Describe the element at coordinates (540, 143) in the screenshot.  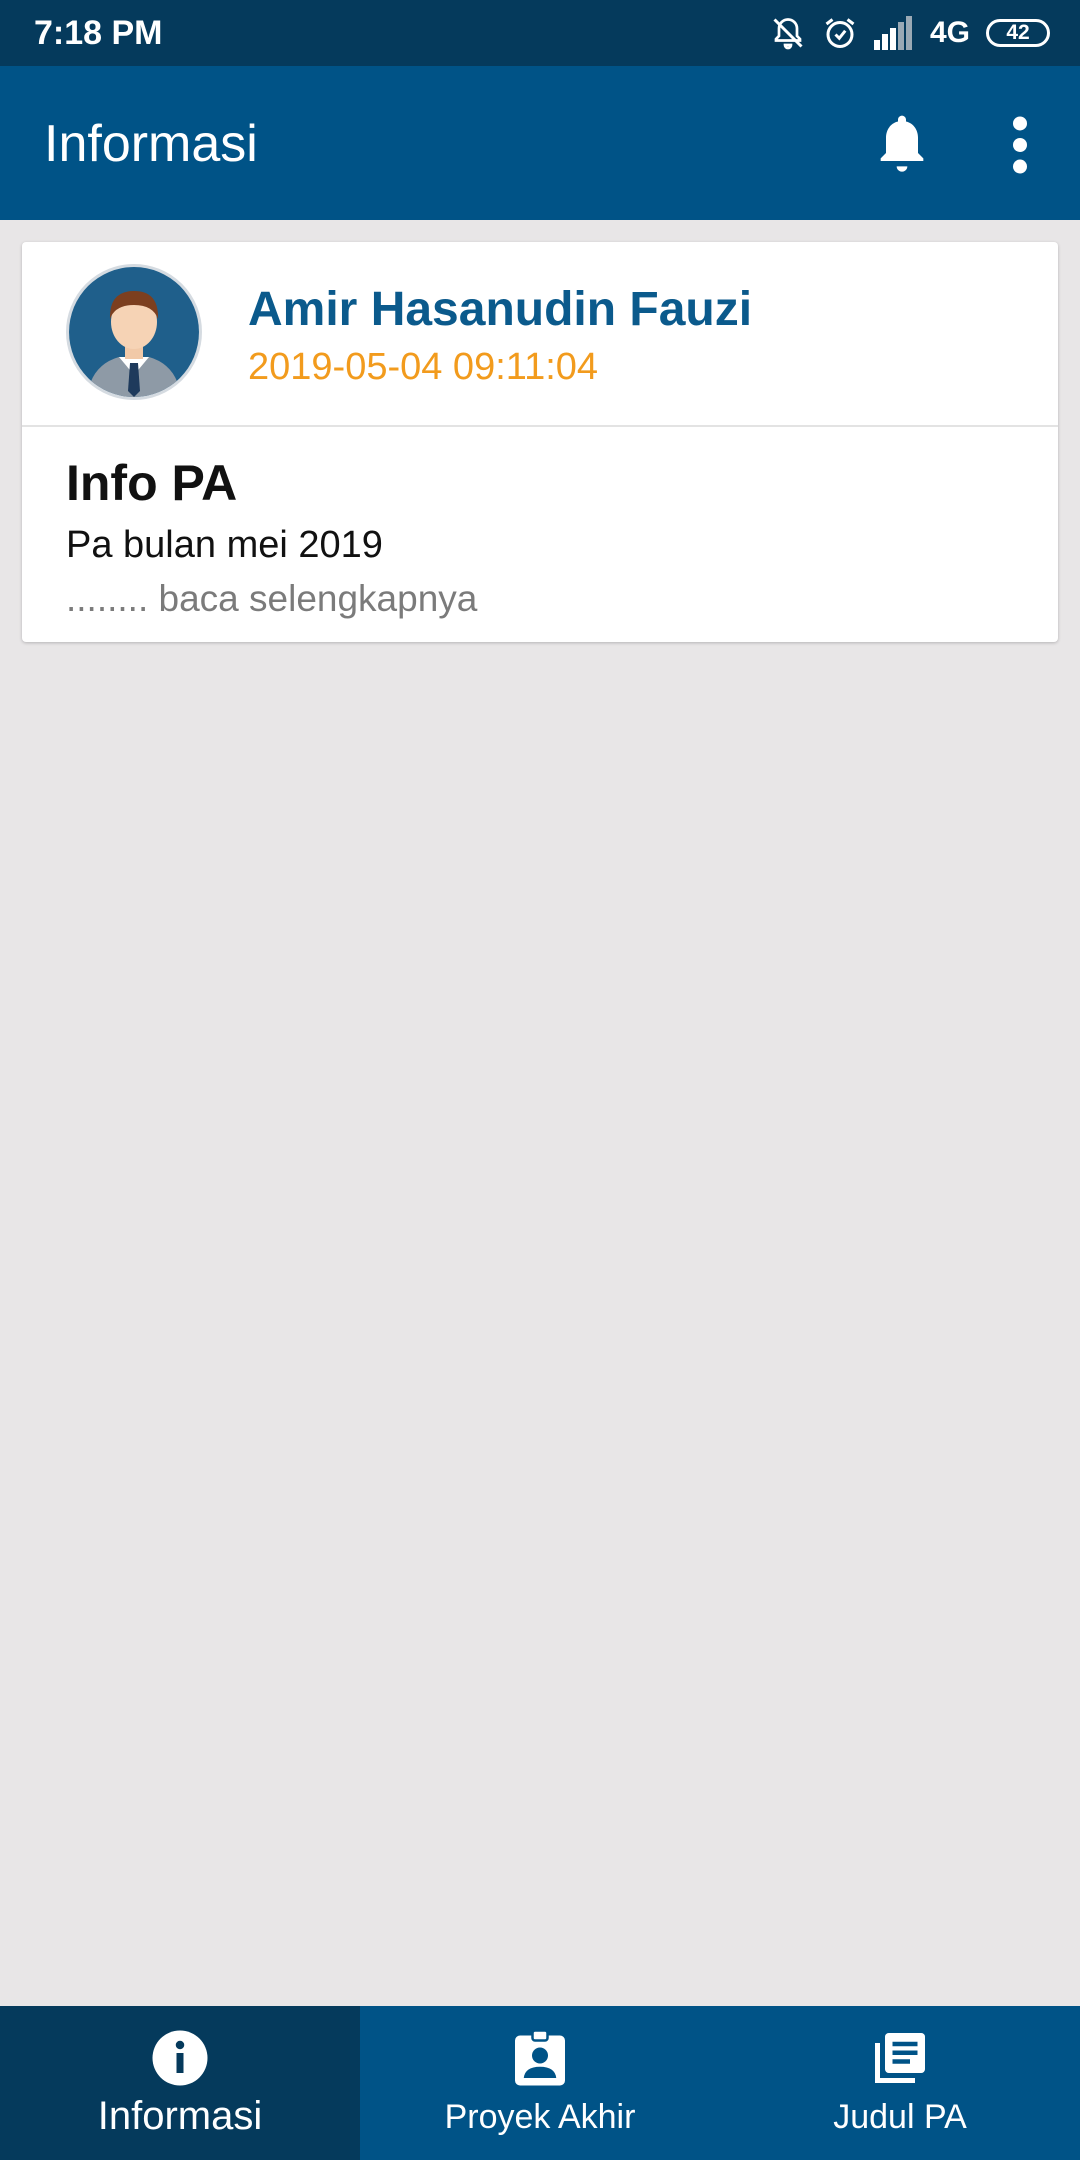
I see `app-bar: Informasi` at that location.